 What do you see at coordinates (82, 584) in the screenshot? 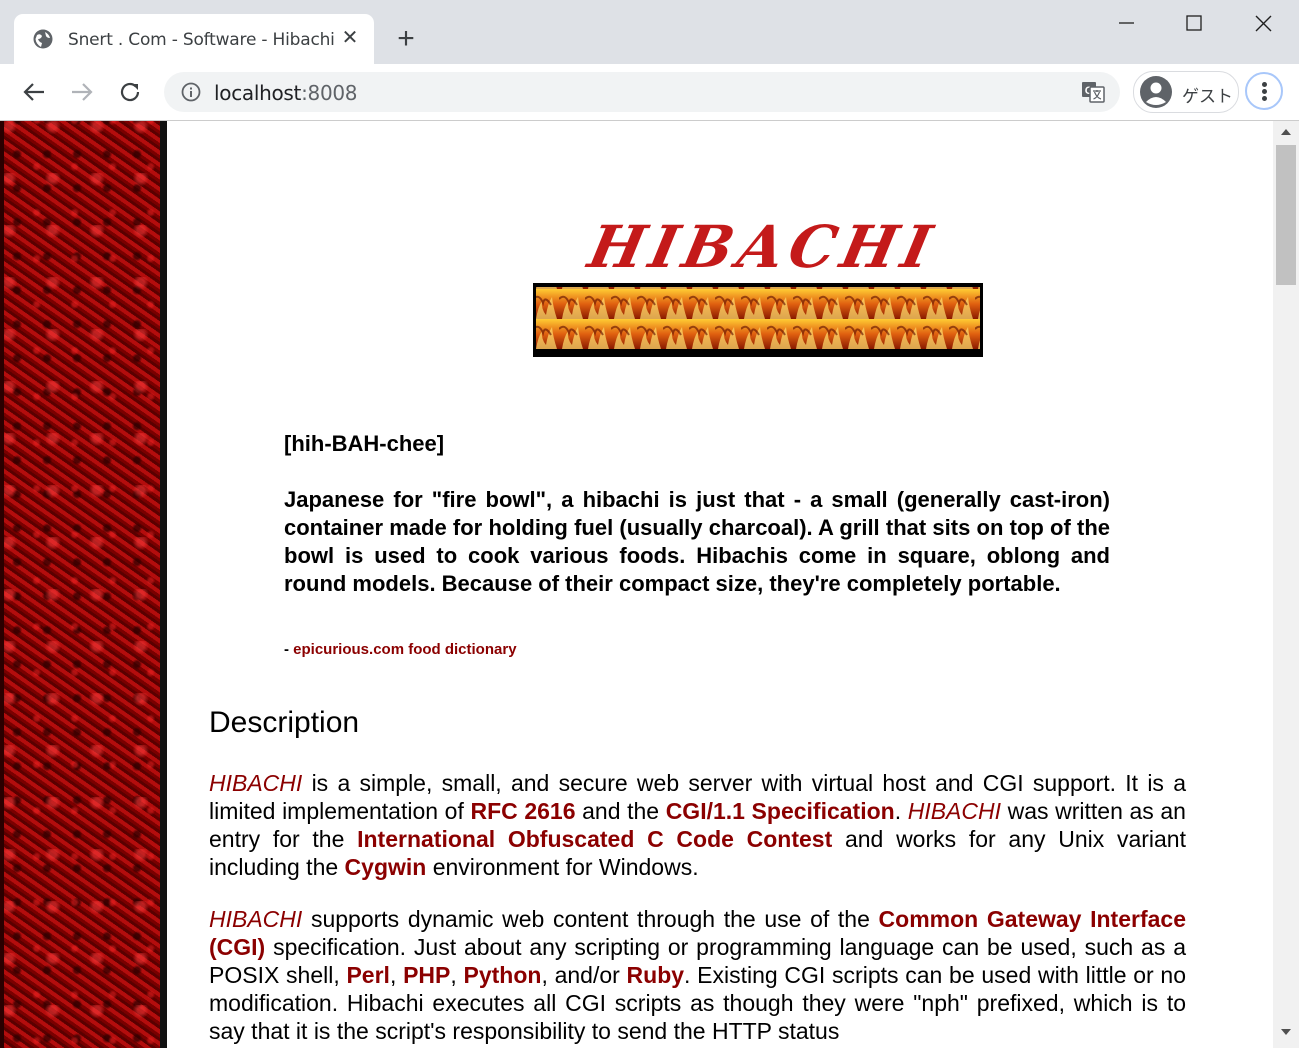
I see `decorative-sidebar` at bounding box center [82, 584].